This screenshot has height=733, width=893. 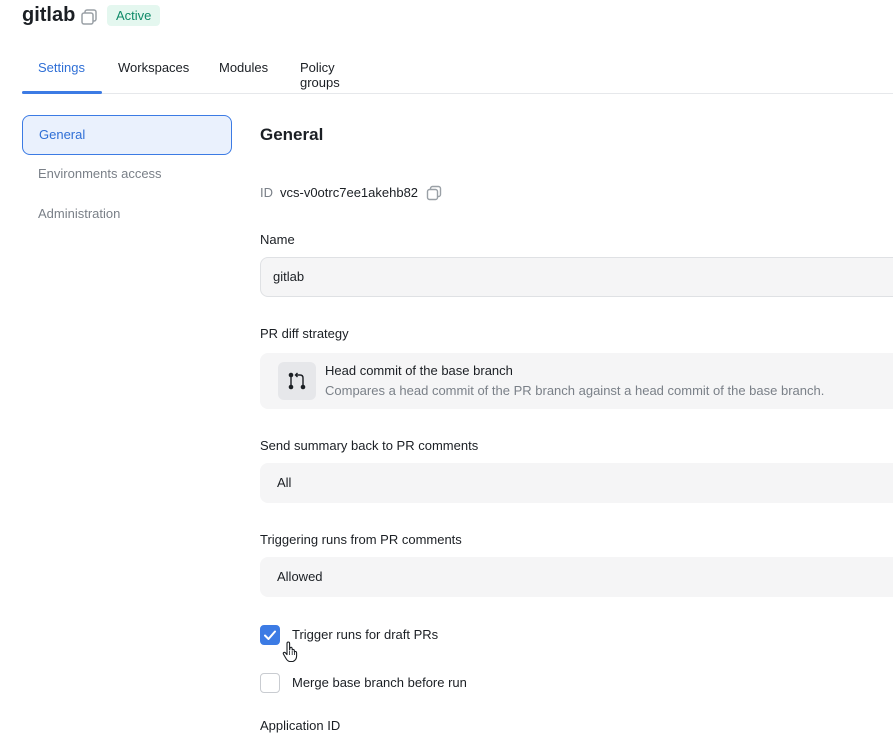 What do you see at coordinates (290, 652) in the screenshot?
I see `hand-pointer-icon` at bounding box center [290, 652].